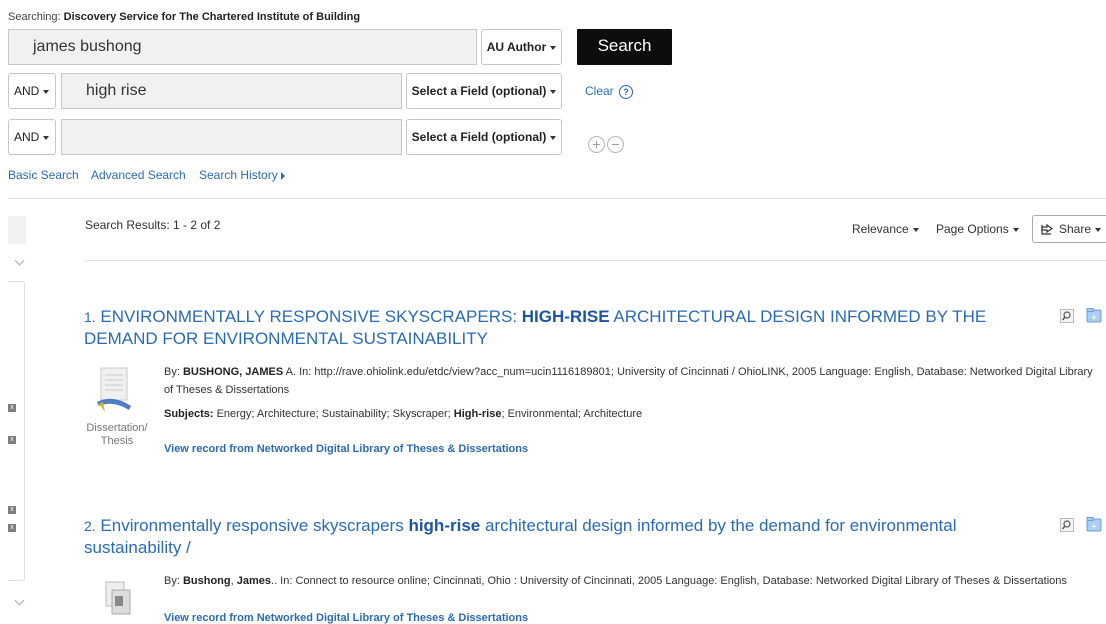 This screenshot has height=624, width=1106. I want to click on field-select-3: Select a Field (optional), so click(484, 137).